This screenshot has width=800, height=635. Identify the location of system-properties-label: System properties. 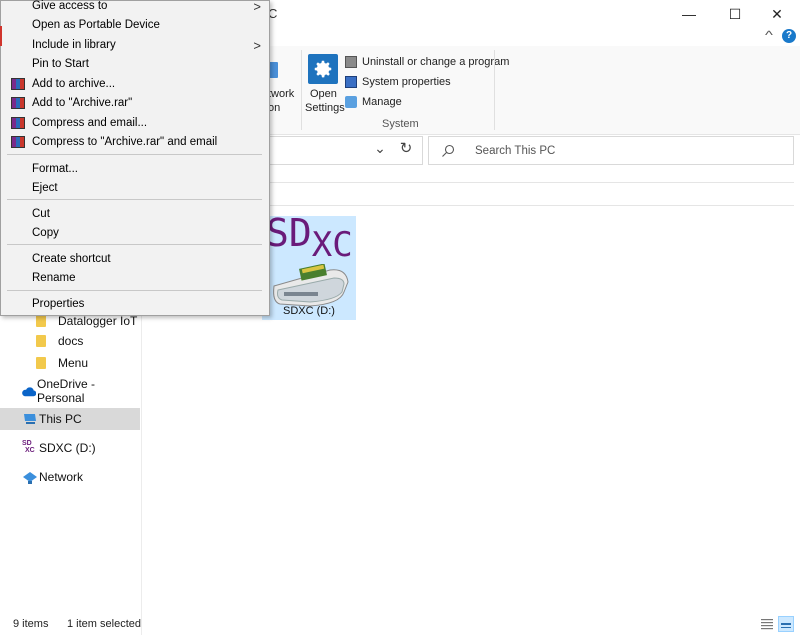
(406, 82).